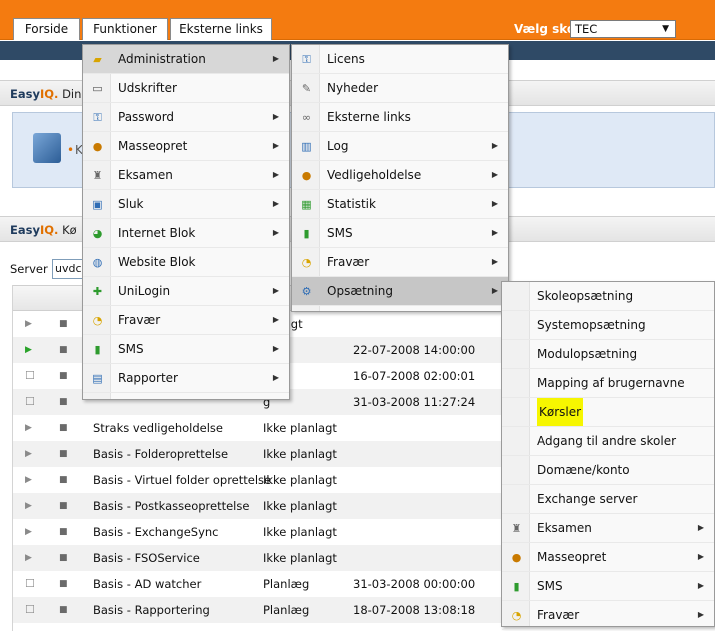 The height and width of the screenshot is (631, 715). I want to click on users-icon: ●, so click(516, 557).